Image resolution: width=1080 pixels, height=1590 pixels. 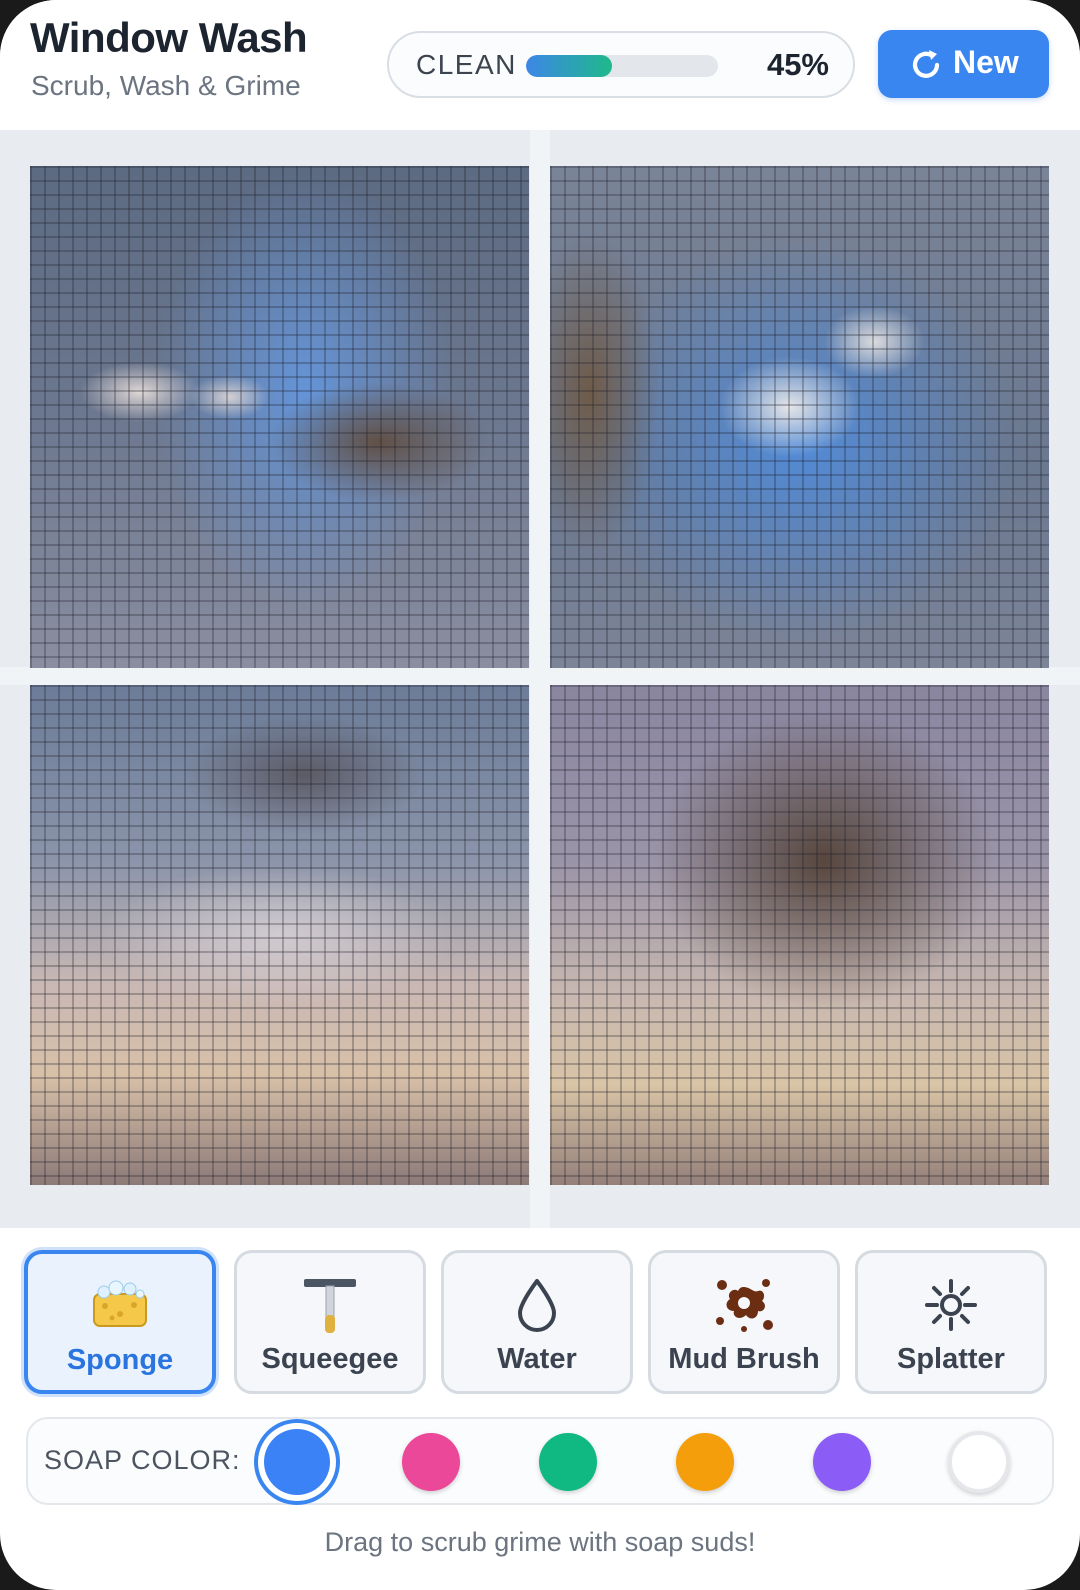 I want to click on clean-meter: CLEAN 45%, so click(x=621, y=64).